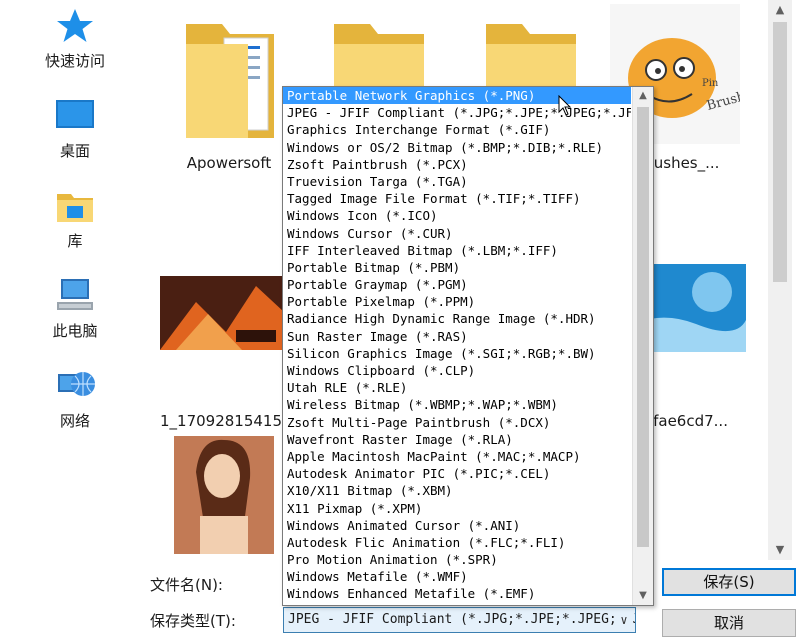 The image size is (809, 640). Describe the element at coordinates (457, 267) in the screenshot. I see `dropdown-option: Portable Bitmap (*.PBM)` at that location.